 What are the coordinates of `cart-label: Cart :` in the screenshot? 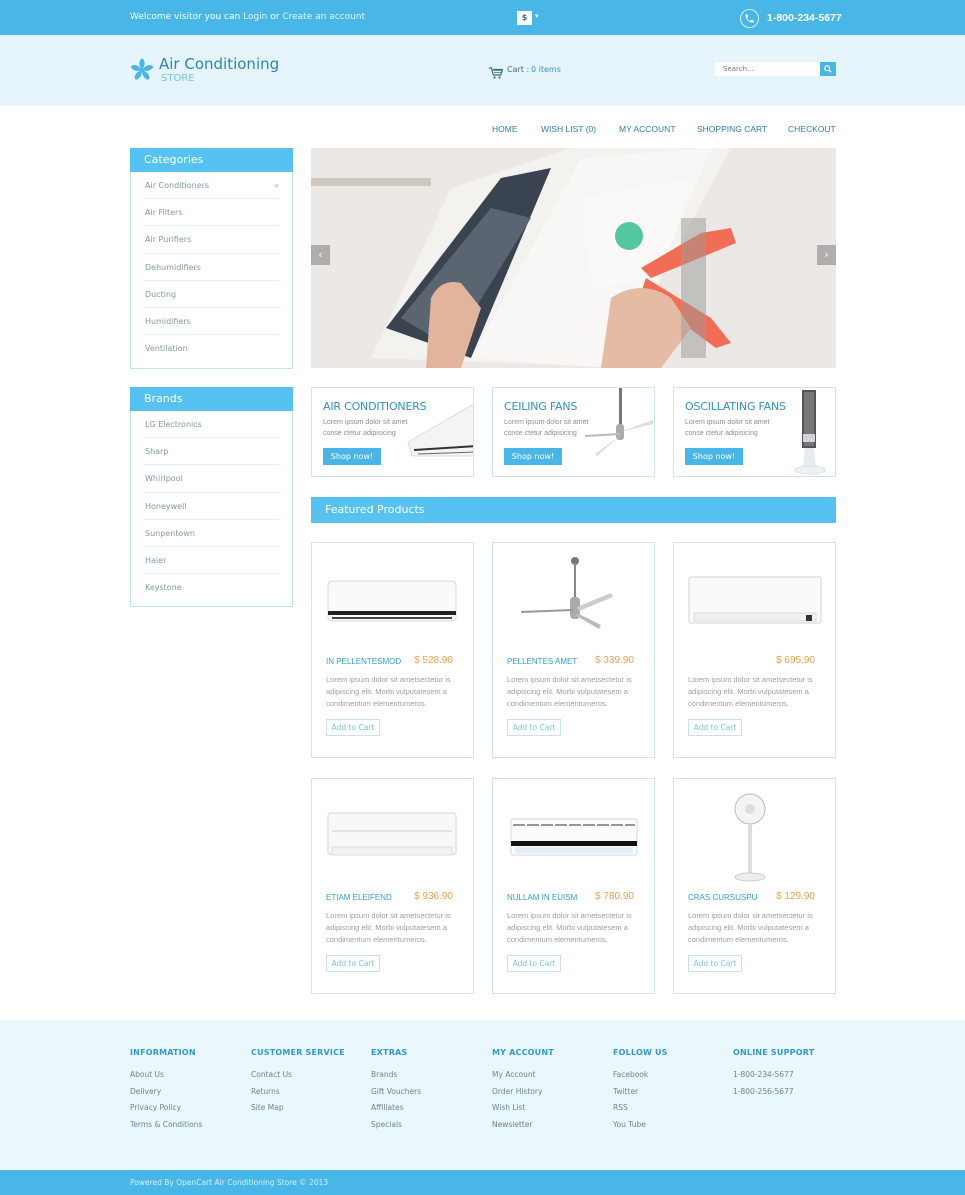 It's located at (518, 69).